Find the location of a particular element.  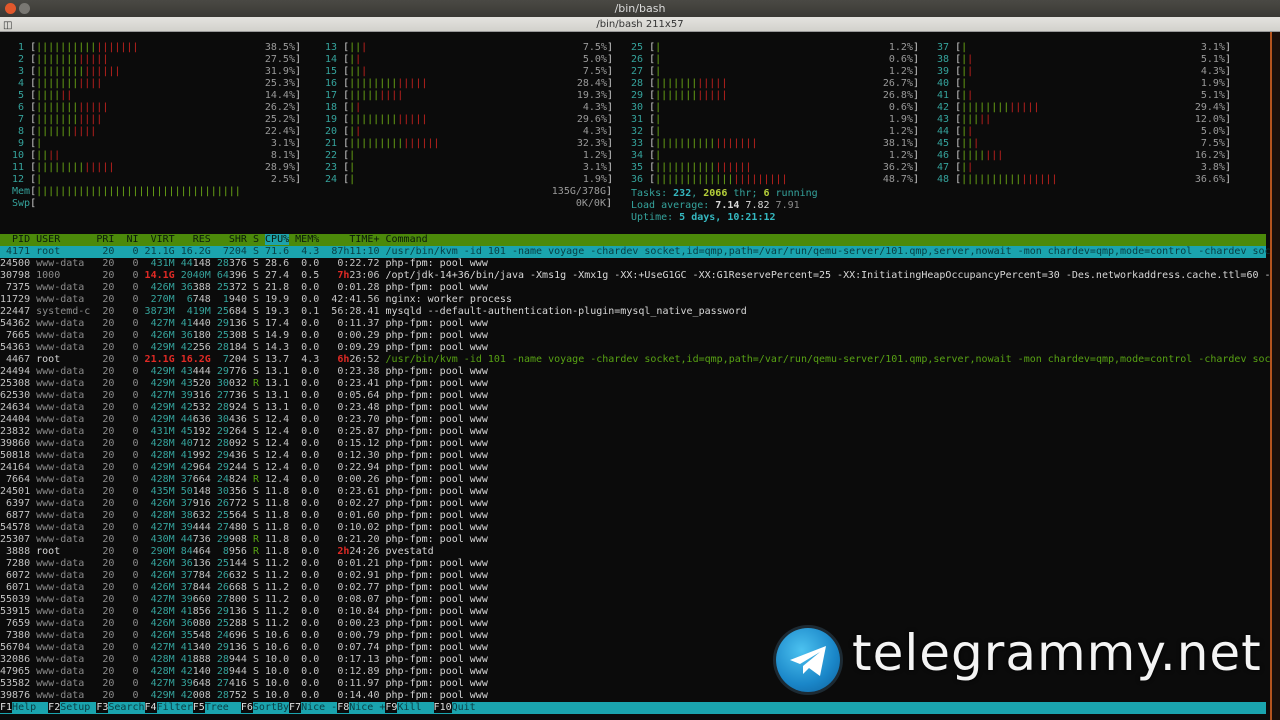

cell-mem: 0.0 is located at coordinates (307, 527).